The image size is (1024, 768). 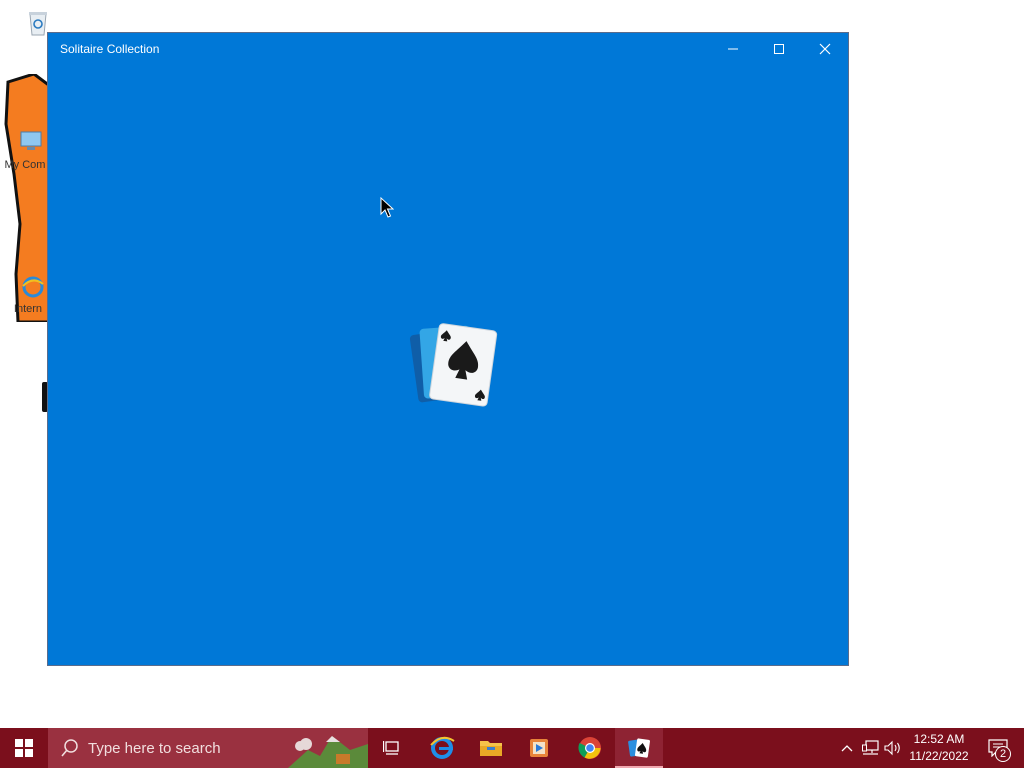 I want to click on action-center-button: 2, so click(x=998, y=748).